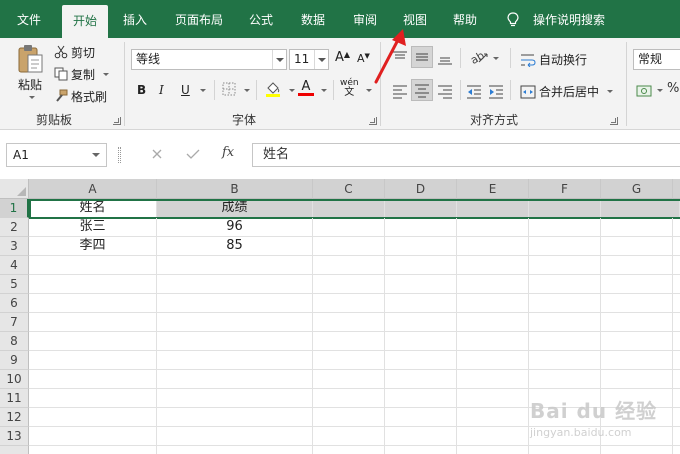 Image resolution: width=680 pixels, height=454 pixels. What do you see at coordinates (493, 208) in the screenshot?
I see `cell-e1` at bounding box center [493, 208].